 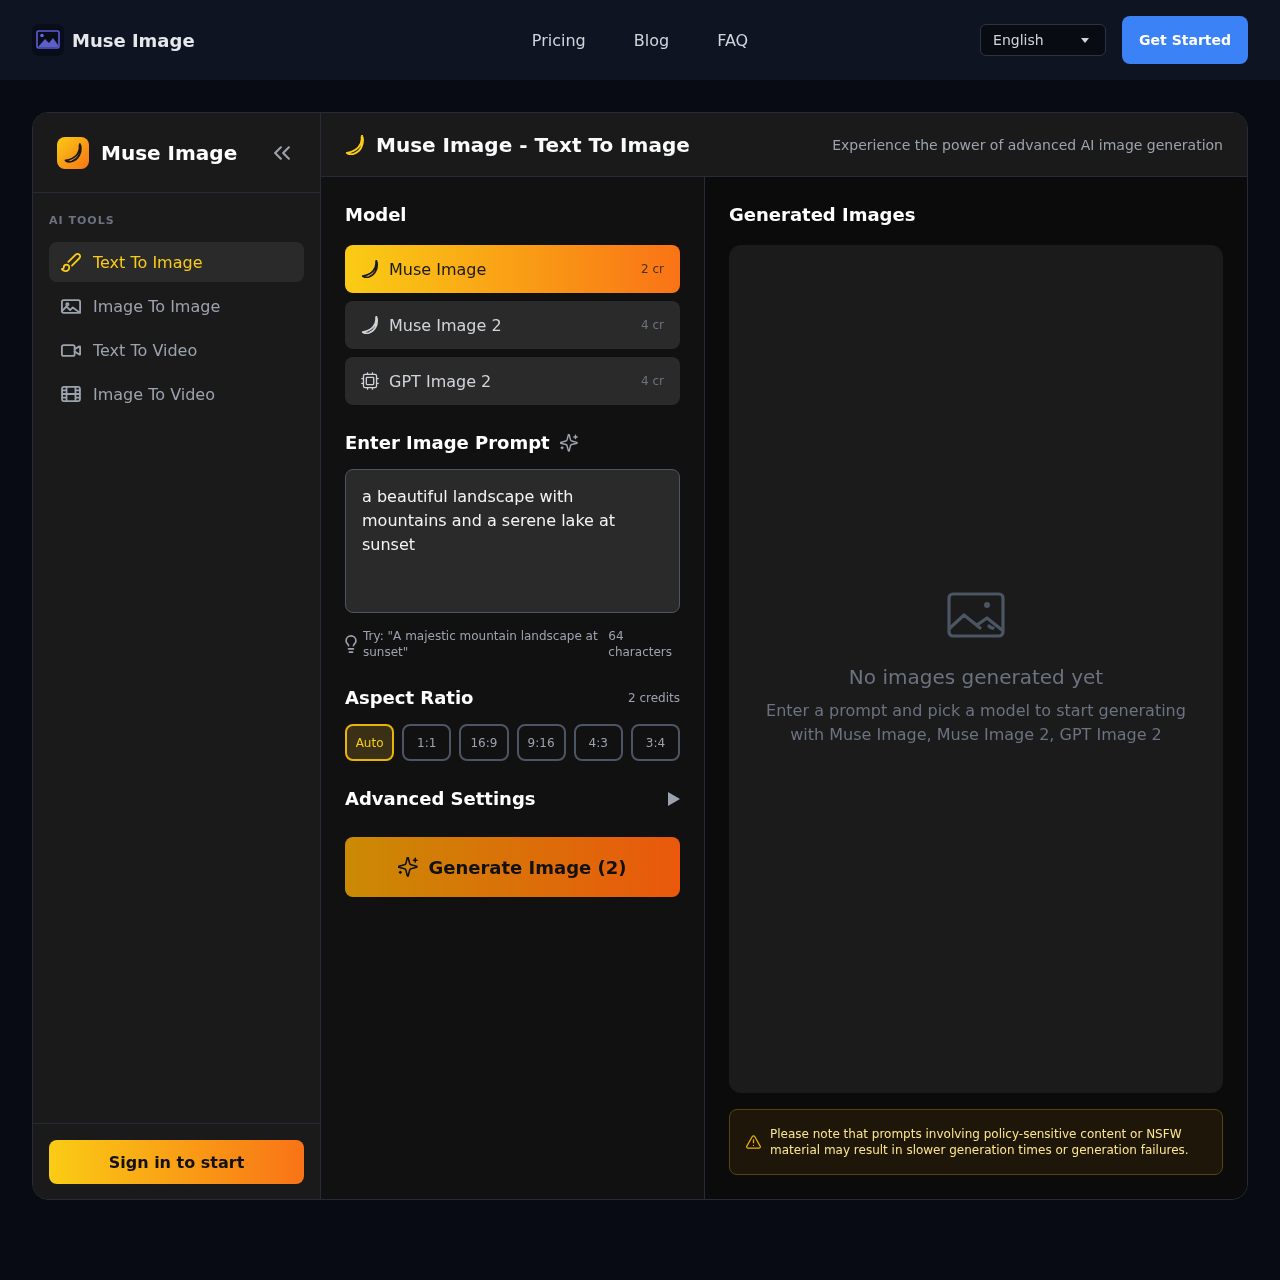 I want to click on warning-icon, so click(x=753, y=1142).